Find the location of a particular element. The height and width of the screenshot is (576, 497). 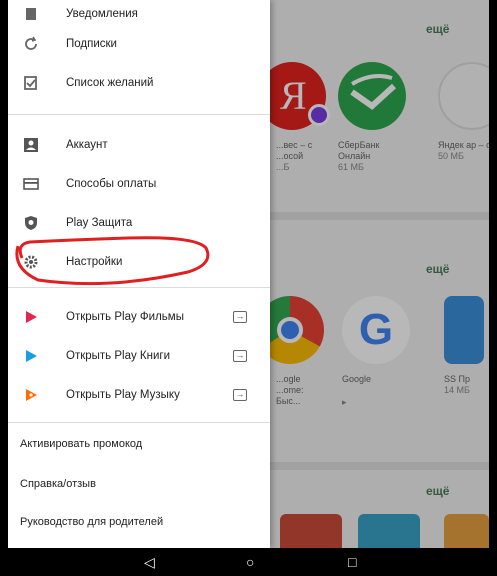

app-tile: SS Пр 14 МБ is located at coordinates (466, 346).